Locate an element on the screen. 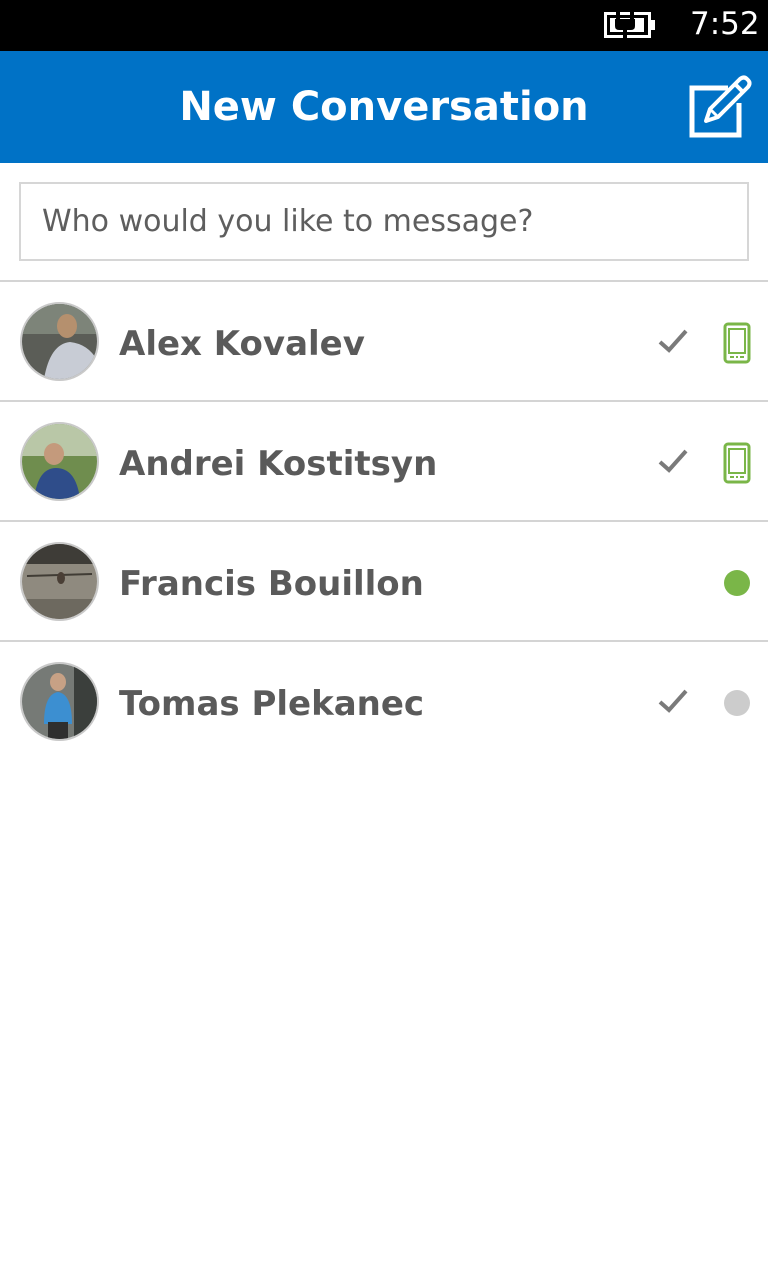  page-title: New Conversation is located at coordinates (384, 107).